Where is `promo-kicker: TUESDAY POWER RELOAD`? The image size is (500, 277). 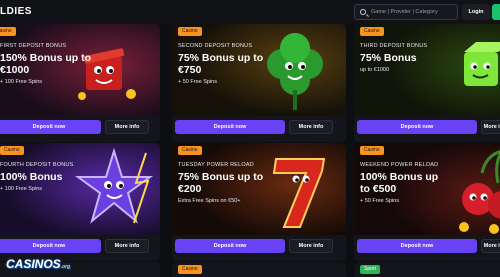 promo-kicker: TUESDAY POWER RELOAD is located at coordinates (216, 165).